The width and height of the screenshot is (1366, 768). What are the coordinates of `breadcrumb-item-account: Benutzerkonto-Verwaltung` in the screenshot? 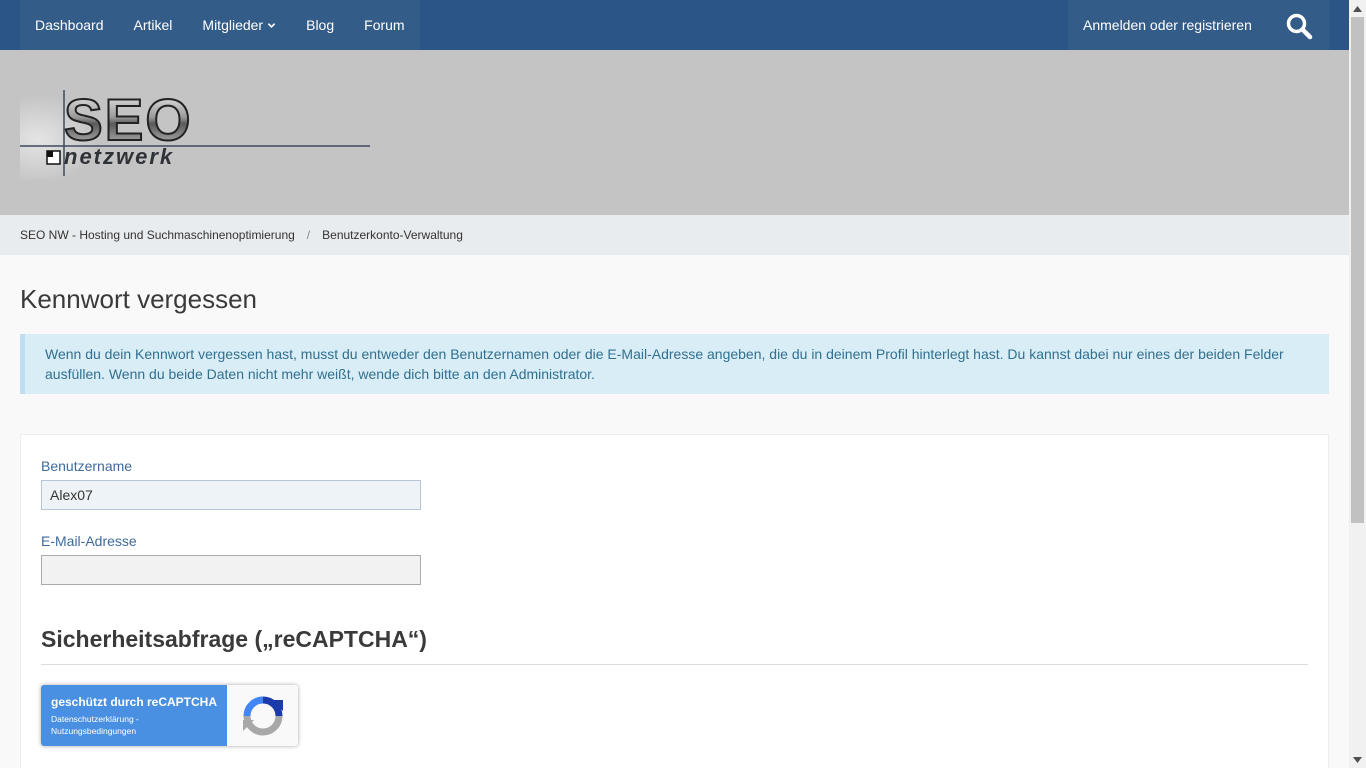 It's located at (392, 235).